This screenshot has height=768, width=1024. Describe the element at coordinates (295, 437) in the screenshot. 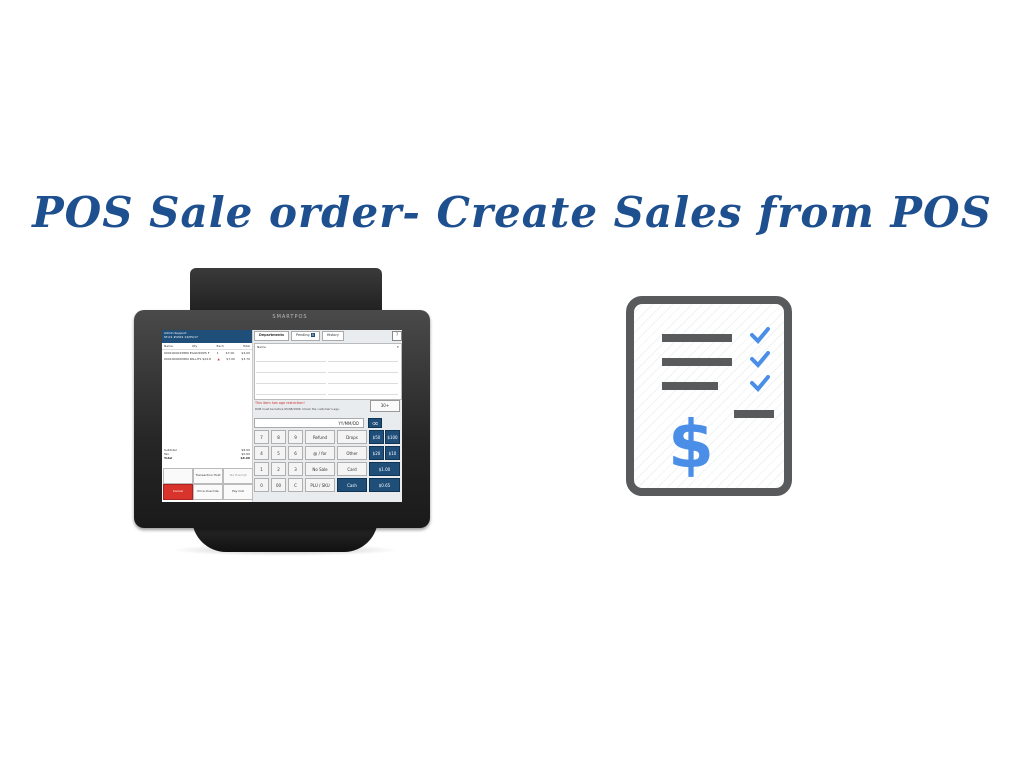

I see `key-9: 9` at that location.